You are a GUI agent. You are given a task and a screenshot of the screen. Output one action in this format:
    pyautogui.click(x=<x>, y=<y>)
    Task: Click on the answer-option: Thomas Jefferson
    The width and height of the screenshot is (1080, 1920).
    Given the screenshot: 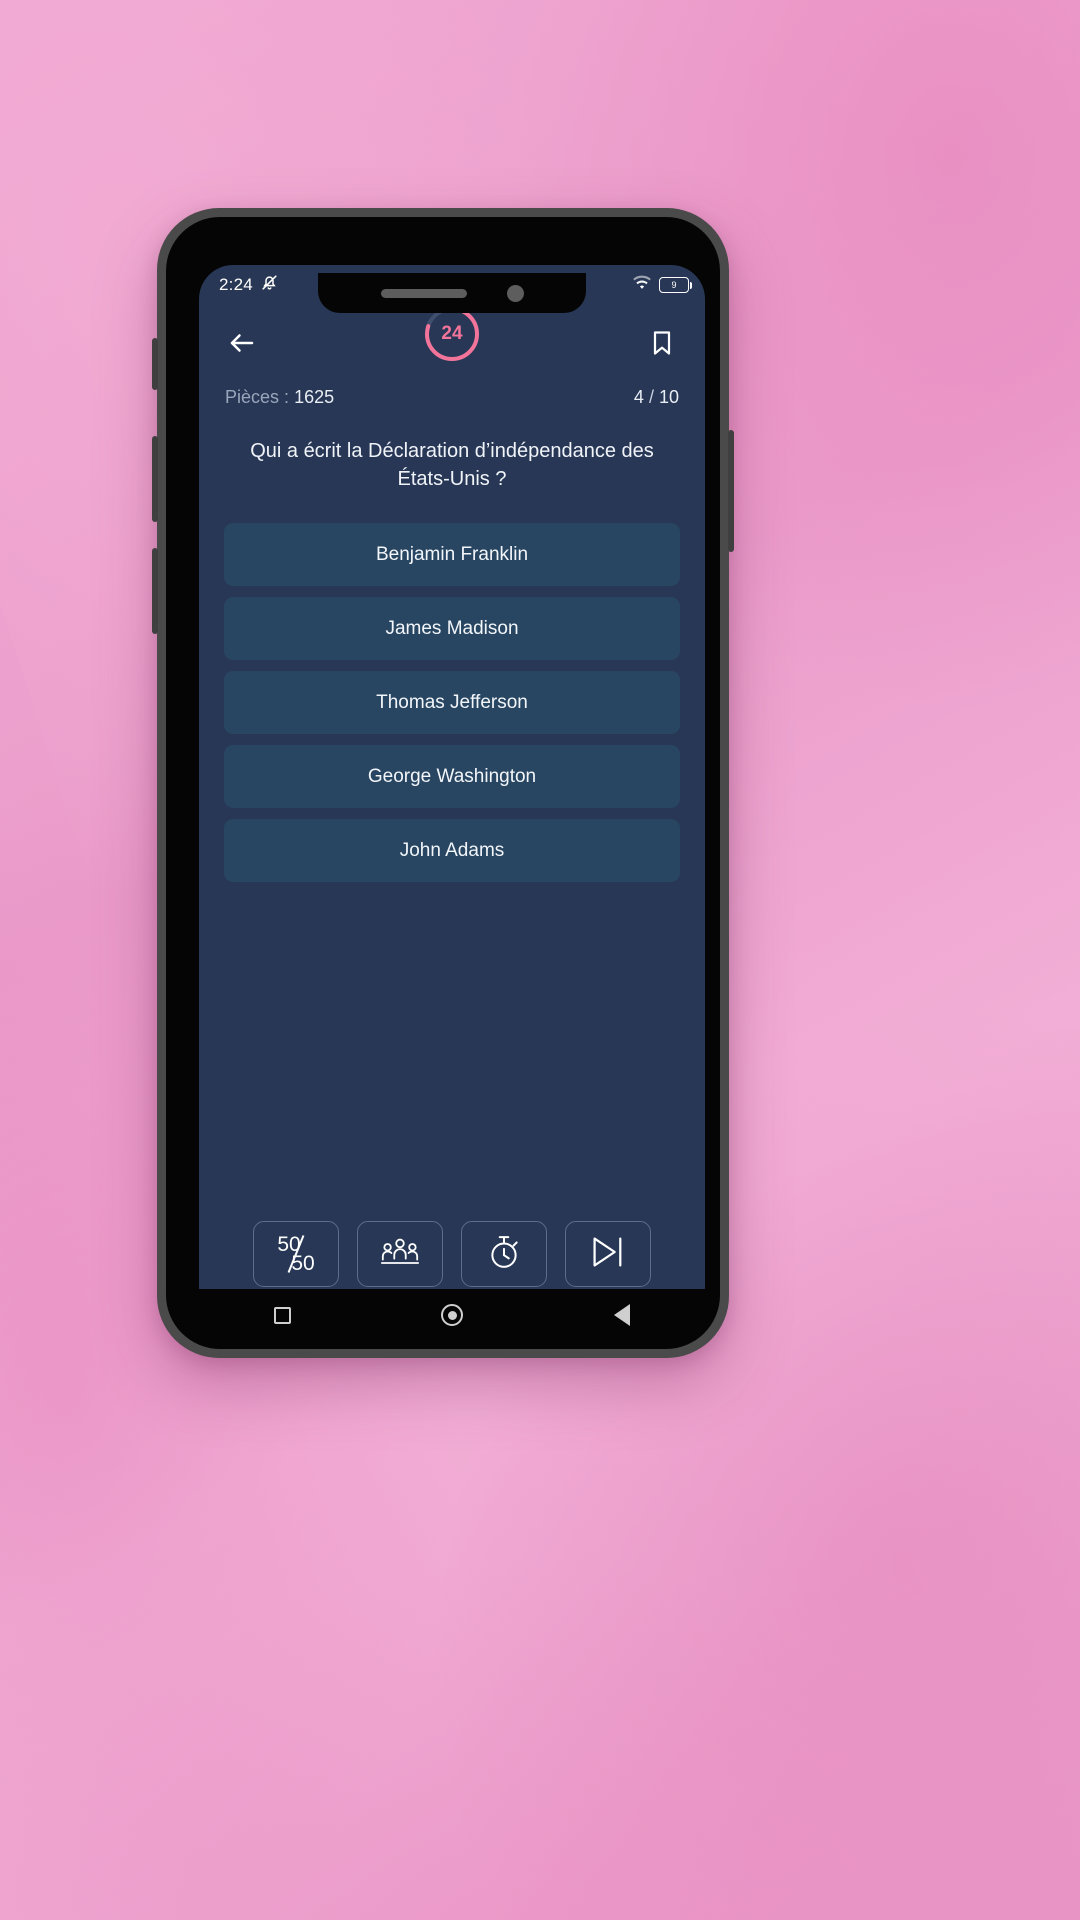 What is the action you would take?
    pyautogui.click(x=452, y=703)
    